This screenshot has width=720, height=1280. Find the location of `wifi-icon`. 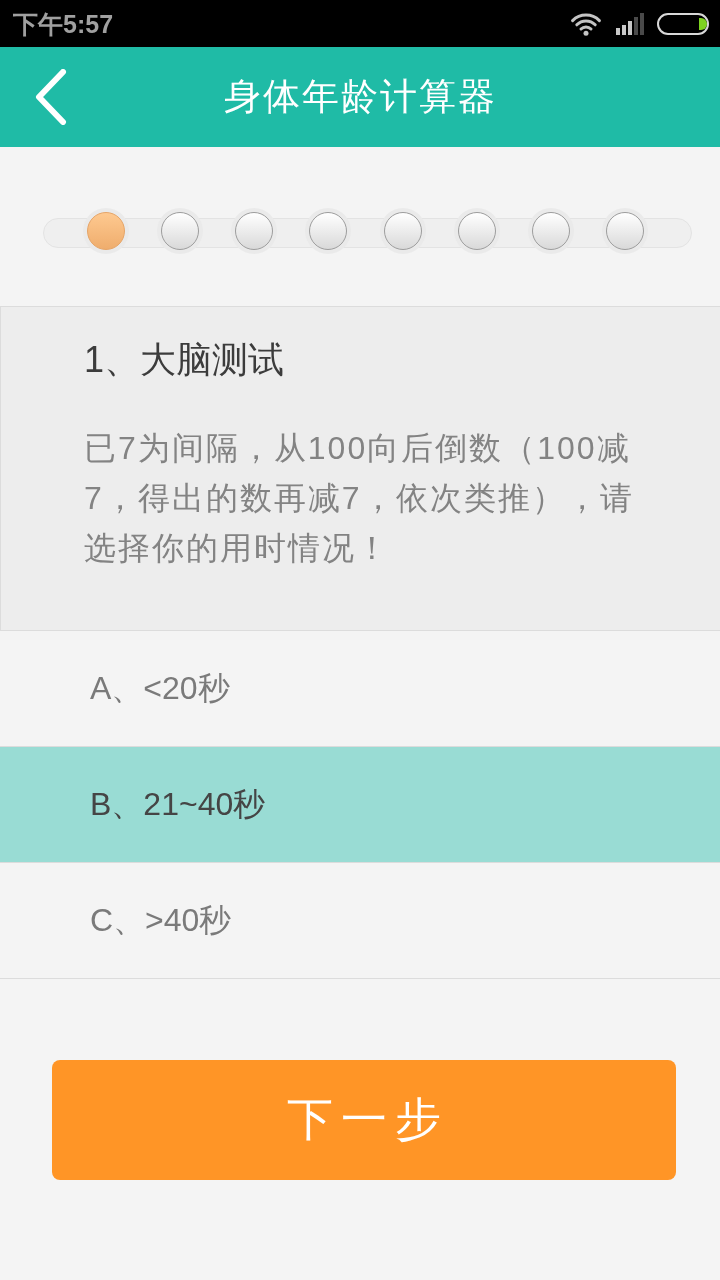

wifi-icon is located at coordinates (586, 23).